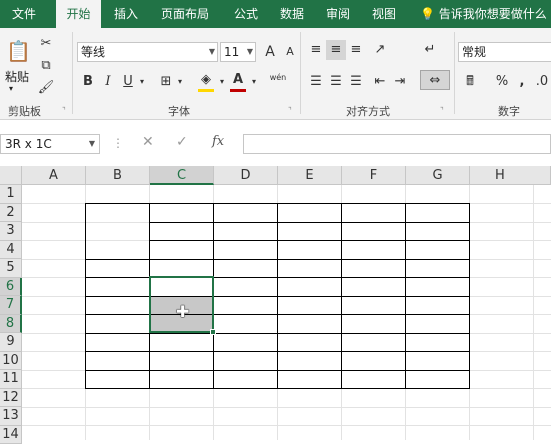  I want to click on align-top-icon: ≡, so click(316, 50).